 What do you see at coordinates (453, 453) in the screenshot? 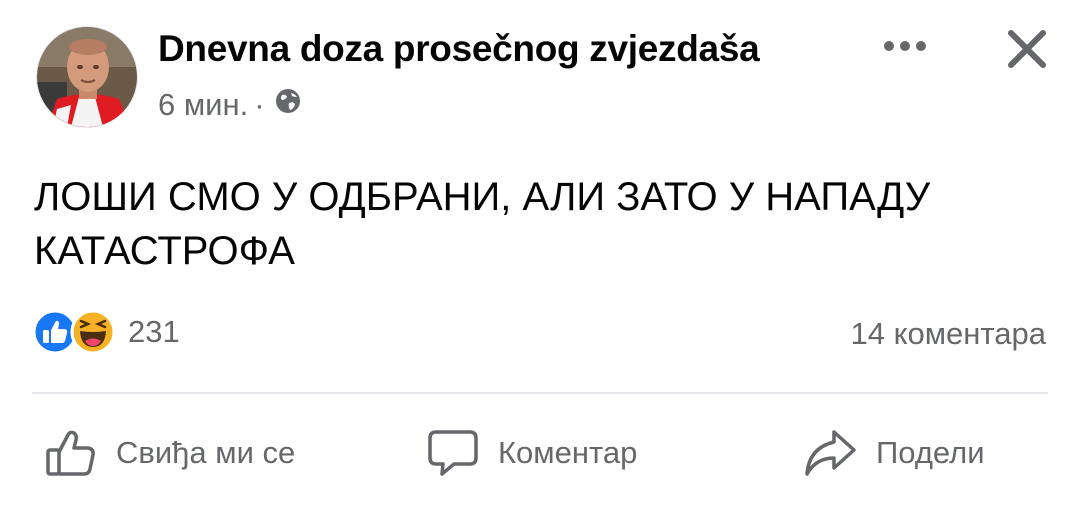
I see `comment-bubble-icon` at bounding box center [453, 453].